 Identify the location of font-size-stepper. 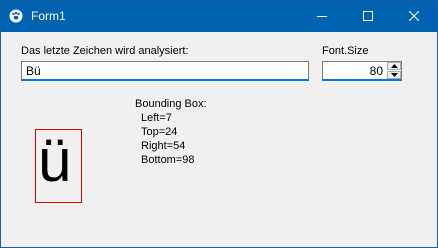
(362, 71).